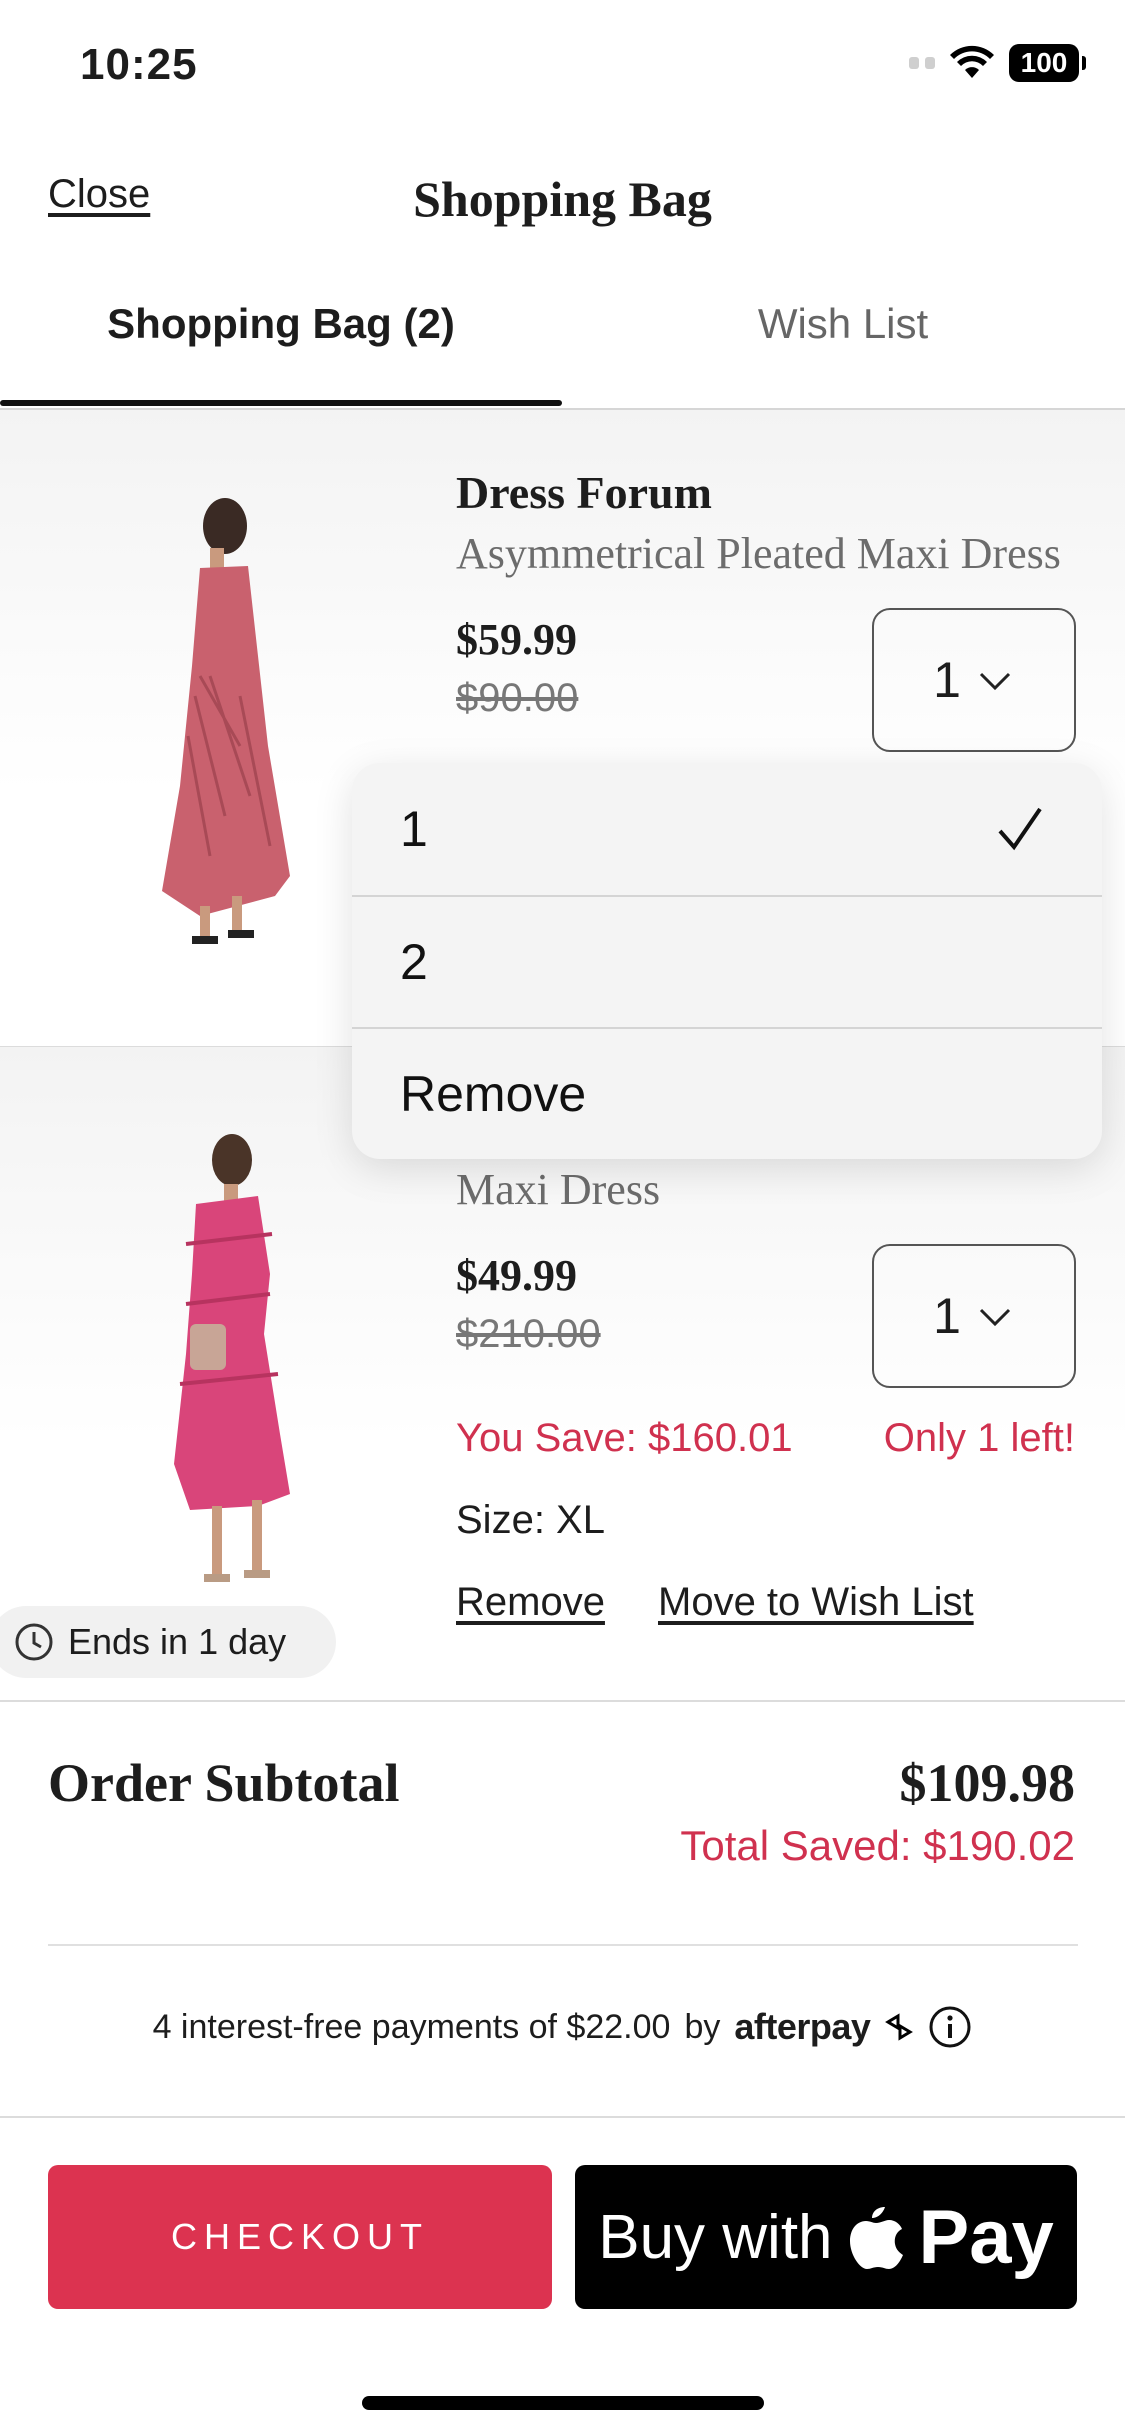 This screenshot has width=1125, height=2436. What do you see at coordinates (224, 1783) in the screenshot?
I see `order-subtotal-label: Order Subtotal` at bounding box center [224, 1783].